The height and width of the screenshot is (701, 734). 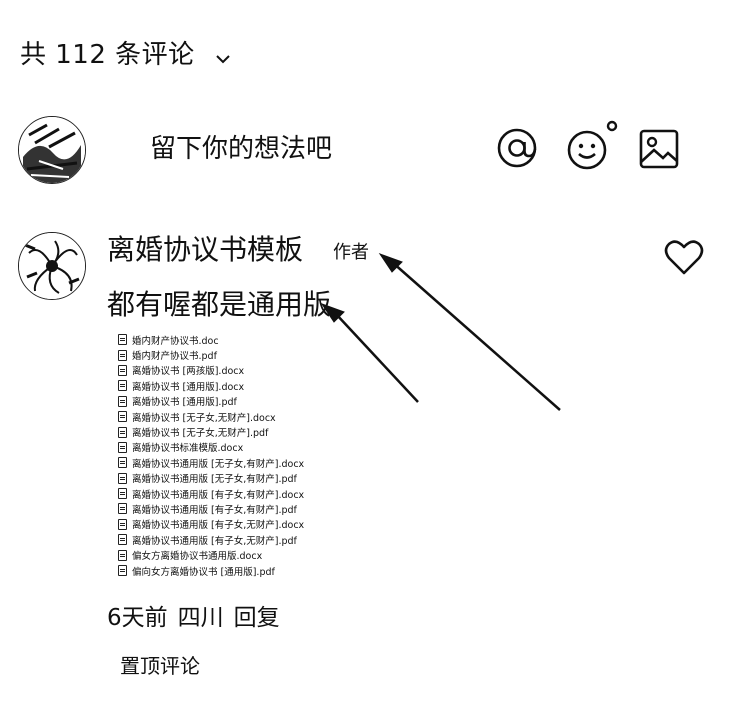 I want to click on file-name: 偏向女方离婚协议书 [通用版].pdf, so click(x=203, y=572).